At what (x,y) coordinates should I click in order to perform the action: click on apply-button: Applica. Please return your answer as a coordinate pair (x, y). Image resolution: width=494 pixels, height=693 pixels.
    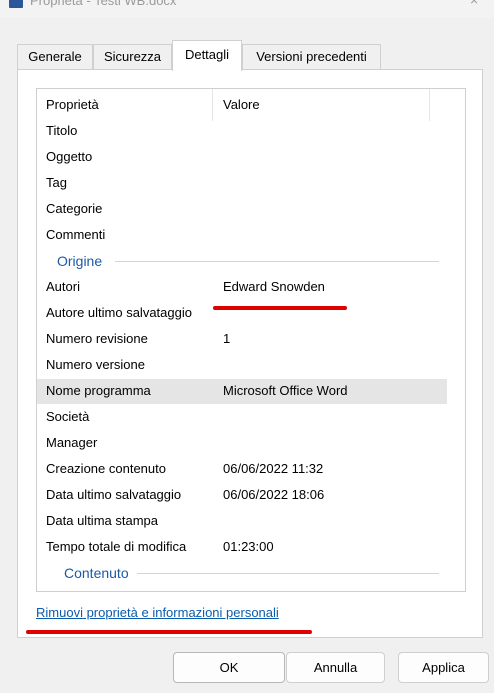
    Looking at the image, I should click on (443, 667).